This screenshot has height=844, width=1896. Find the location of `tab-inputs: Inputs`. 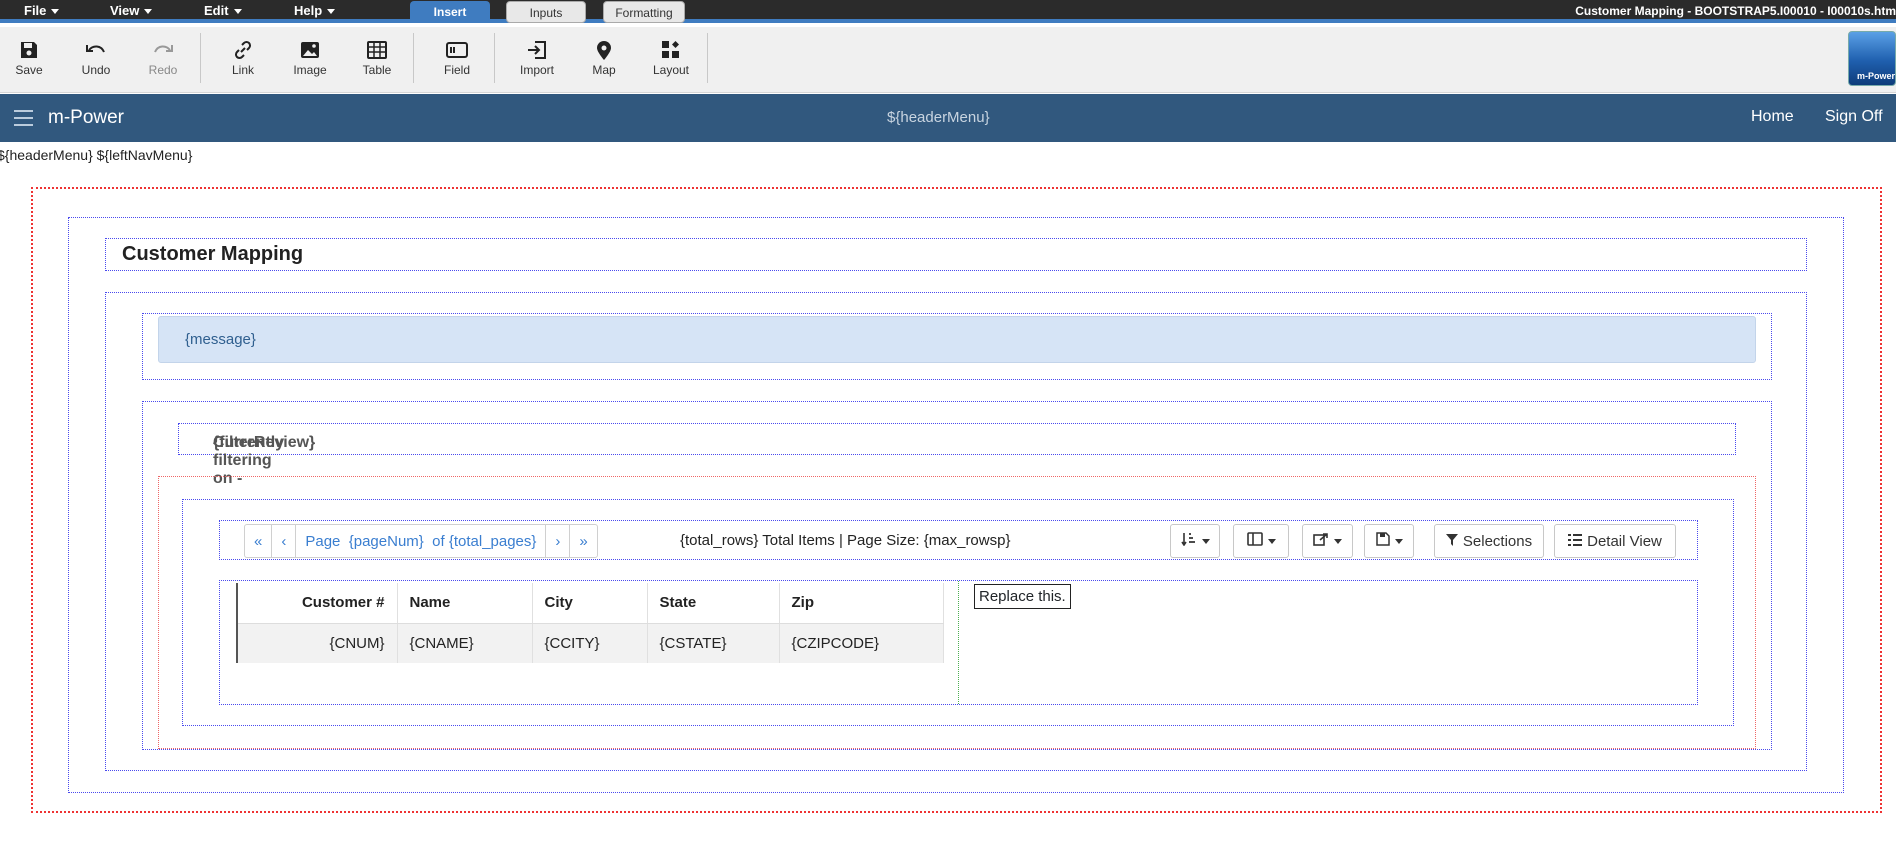

tab-inputs: Inputs is located at coordinates (546, 12).